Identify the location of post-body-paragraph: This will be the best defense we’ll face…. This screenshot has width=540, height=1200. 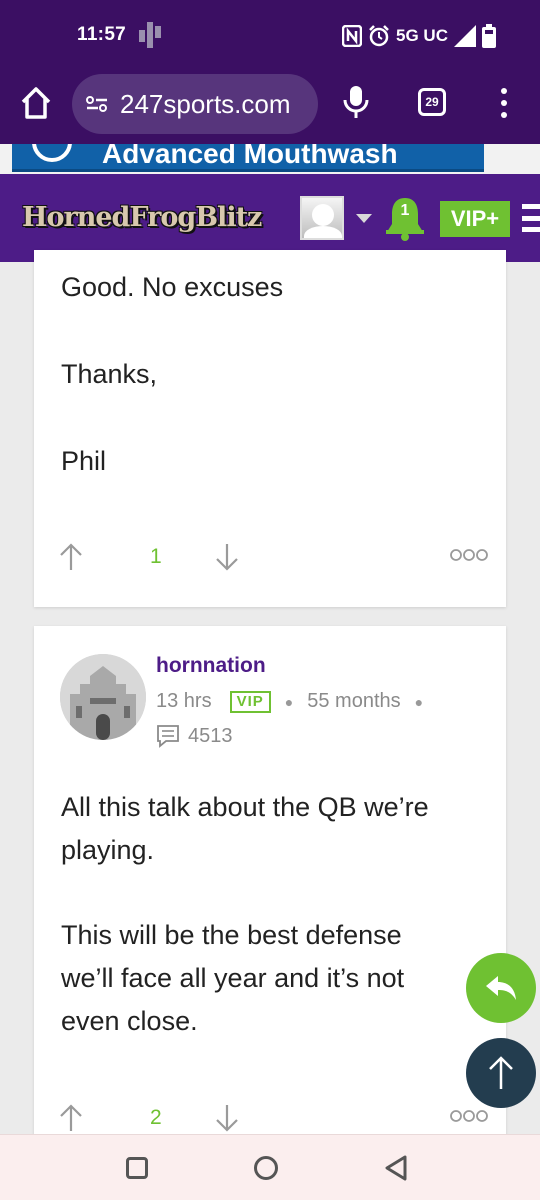
(233, 978).